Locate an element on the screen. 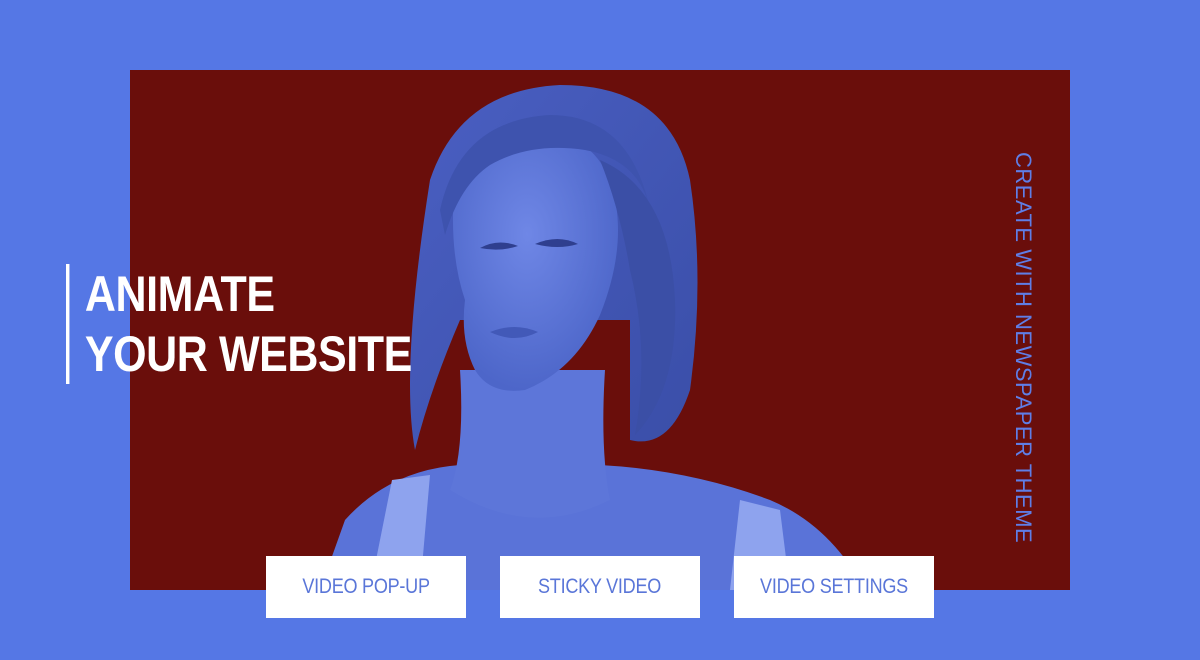 This screenshot has height=660, width=1200. video-popup-button: VIDEO POP-UP is located at coordinates (366, 587).